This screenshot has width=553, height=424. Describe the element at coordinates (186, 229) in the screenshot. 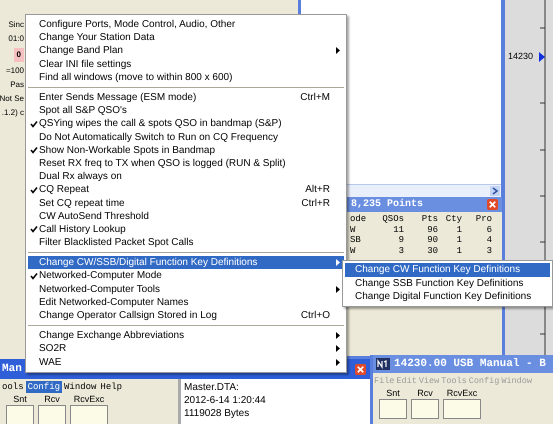

I see `menu-item: Call History Lookup` at that location.